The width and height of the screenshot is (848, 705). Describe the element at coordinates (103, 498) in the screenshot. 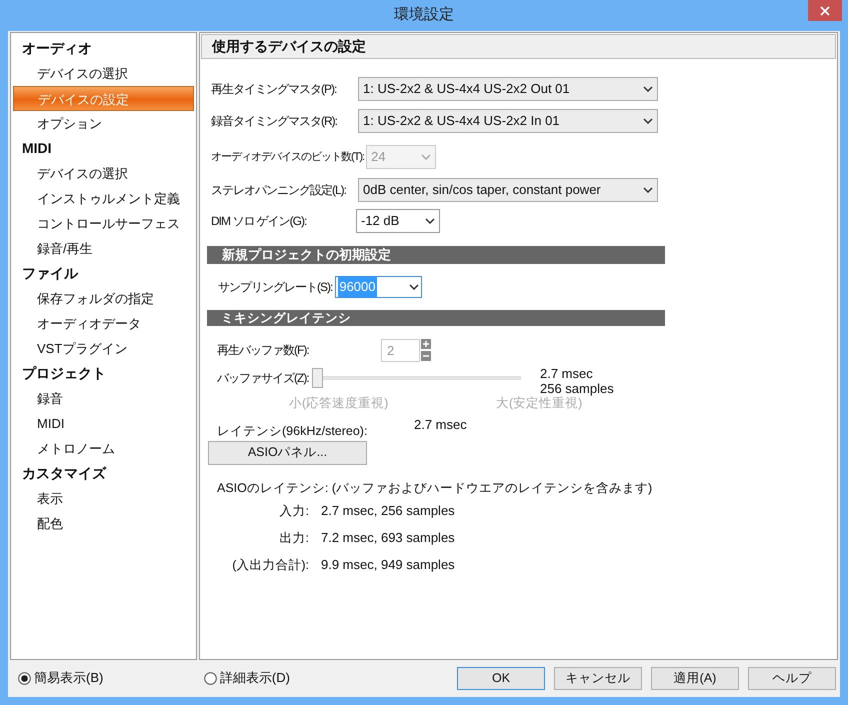

I see `sidebar-item: 表示` at that location.